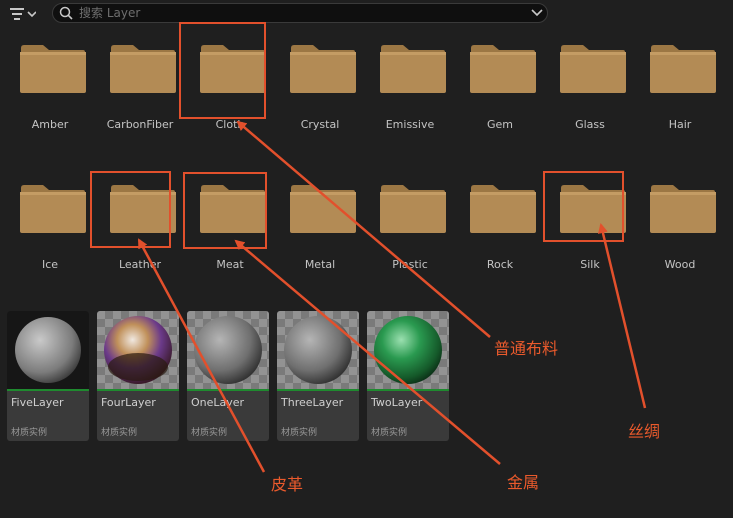 The image size is (733, 518). Describe the element at coordinates (526, 348) in the screenshot. I see `annotation-cloth: 普通布料` at that location.